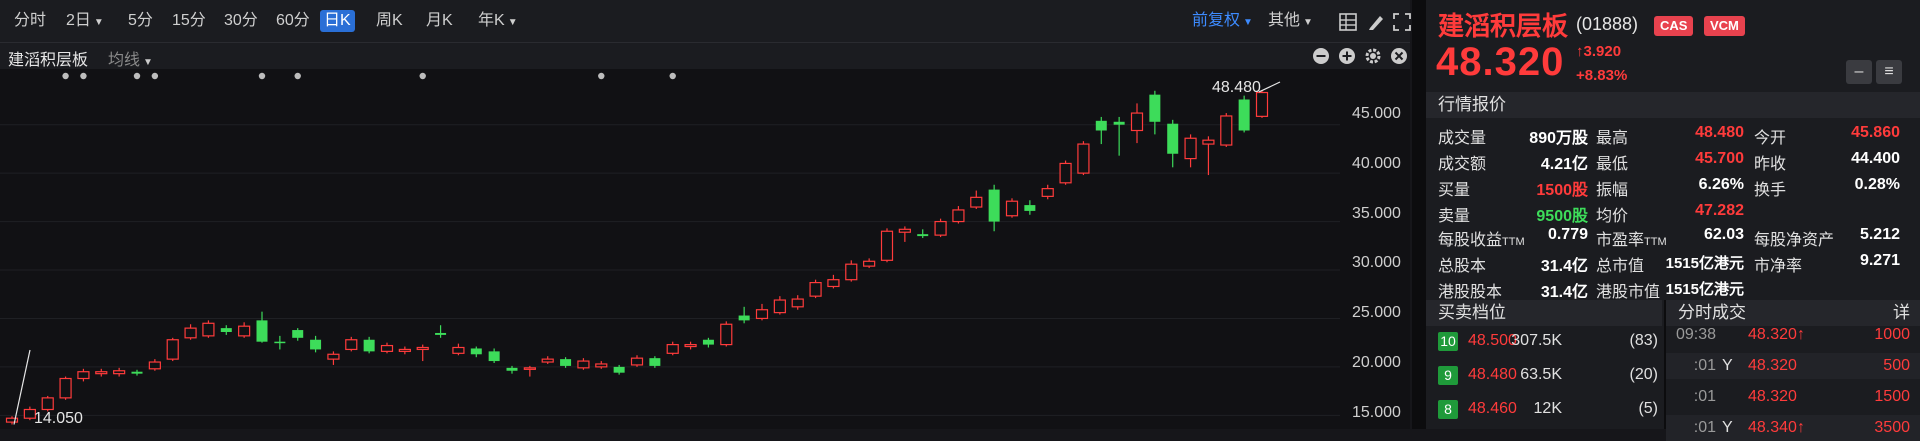 The width and height of the screenshot is (1920, 441). Describe the element at coordinates (389, 21) in the screenshot. I see `tab-weekly-k: 周K` at that location.